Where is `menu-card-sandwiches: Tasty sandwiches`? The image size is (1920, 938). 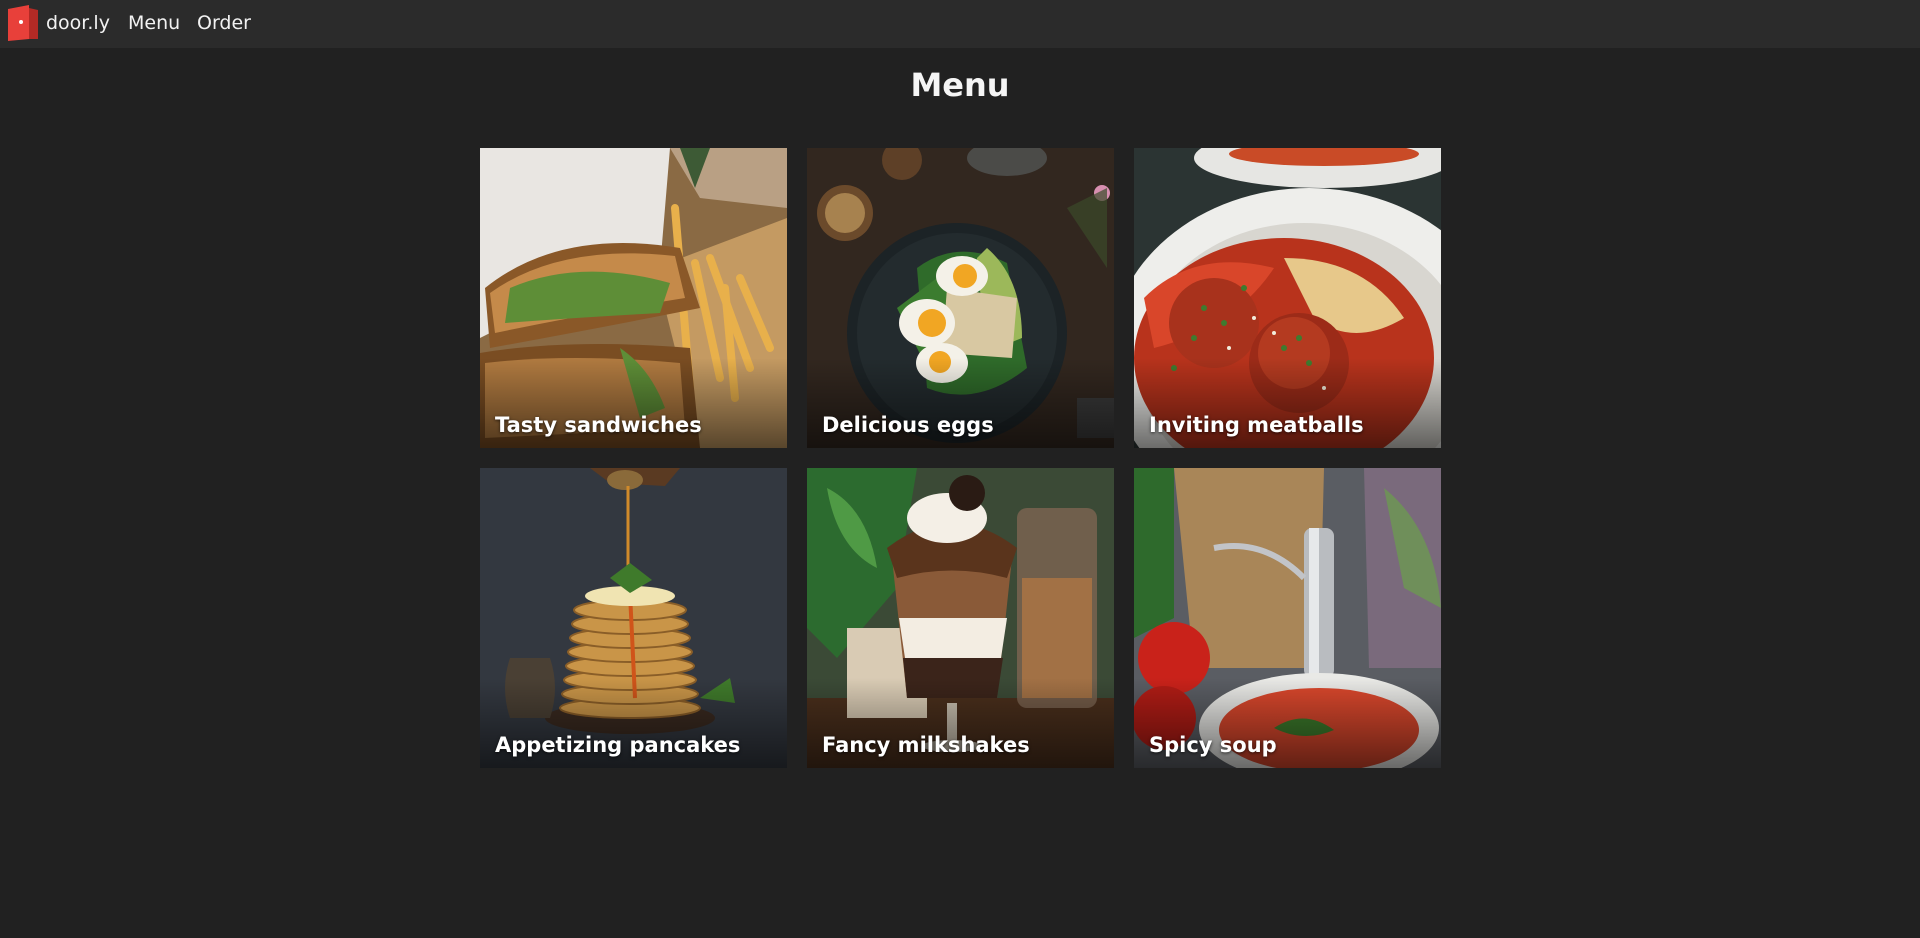
menu-card-sandwiches: Tasty sandwiches is located at coordinates (633, 298).